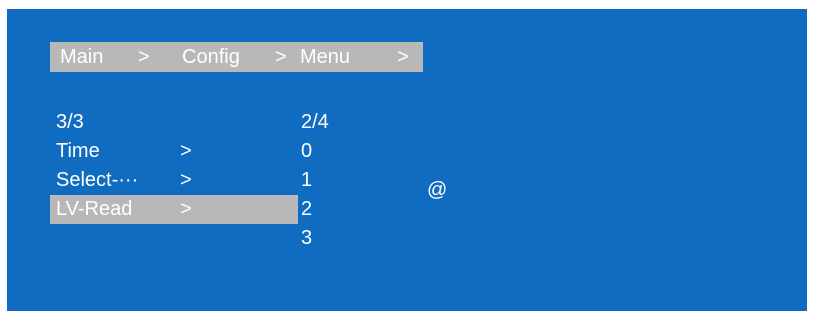 The width and height of the screenshot is (814, 320). I want to click on value-option-1: 1, so click(315, 180).